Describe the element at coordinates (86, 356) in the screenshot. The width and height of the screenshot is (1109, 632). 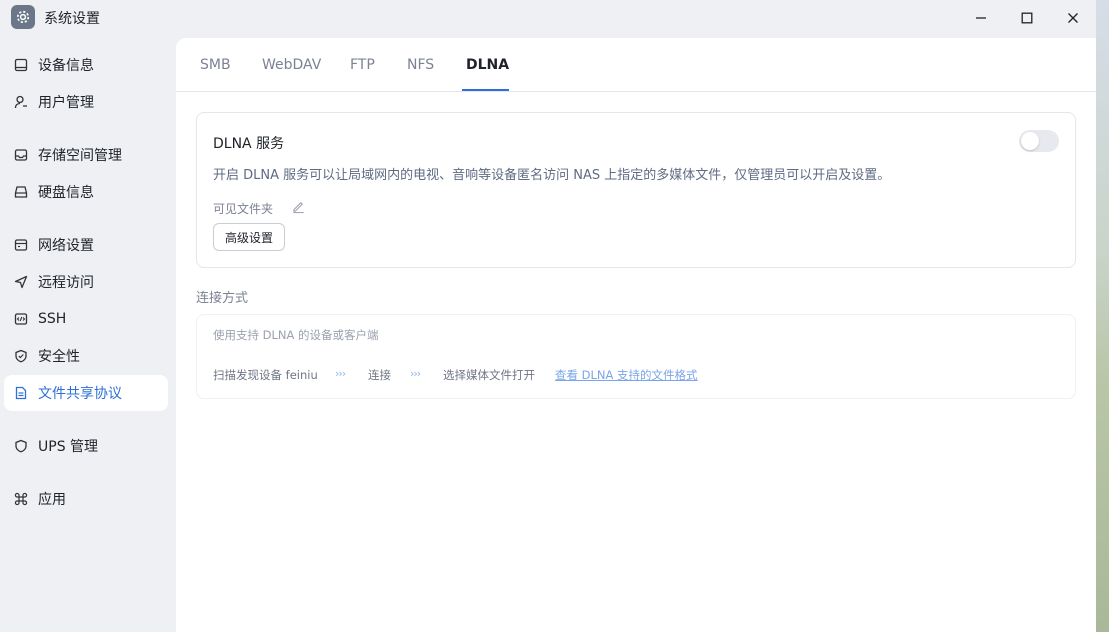
I see `sidebar-item-security: 安全性` at that location.